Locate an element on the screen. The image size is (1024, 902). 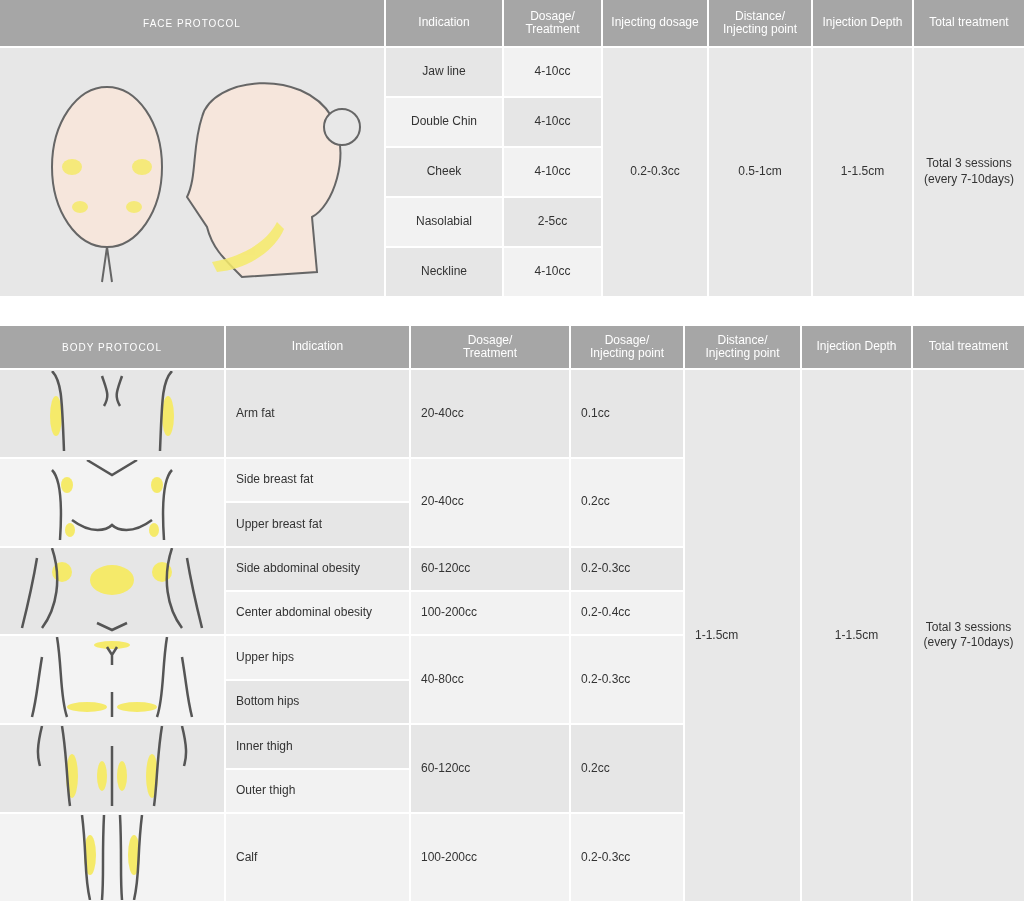
table-cell: 0.5-1cm is located at coordinates (760, 172).